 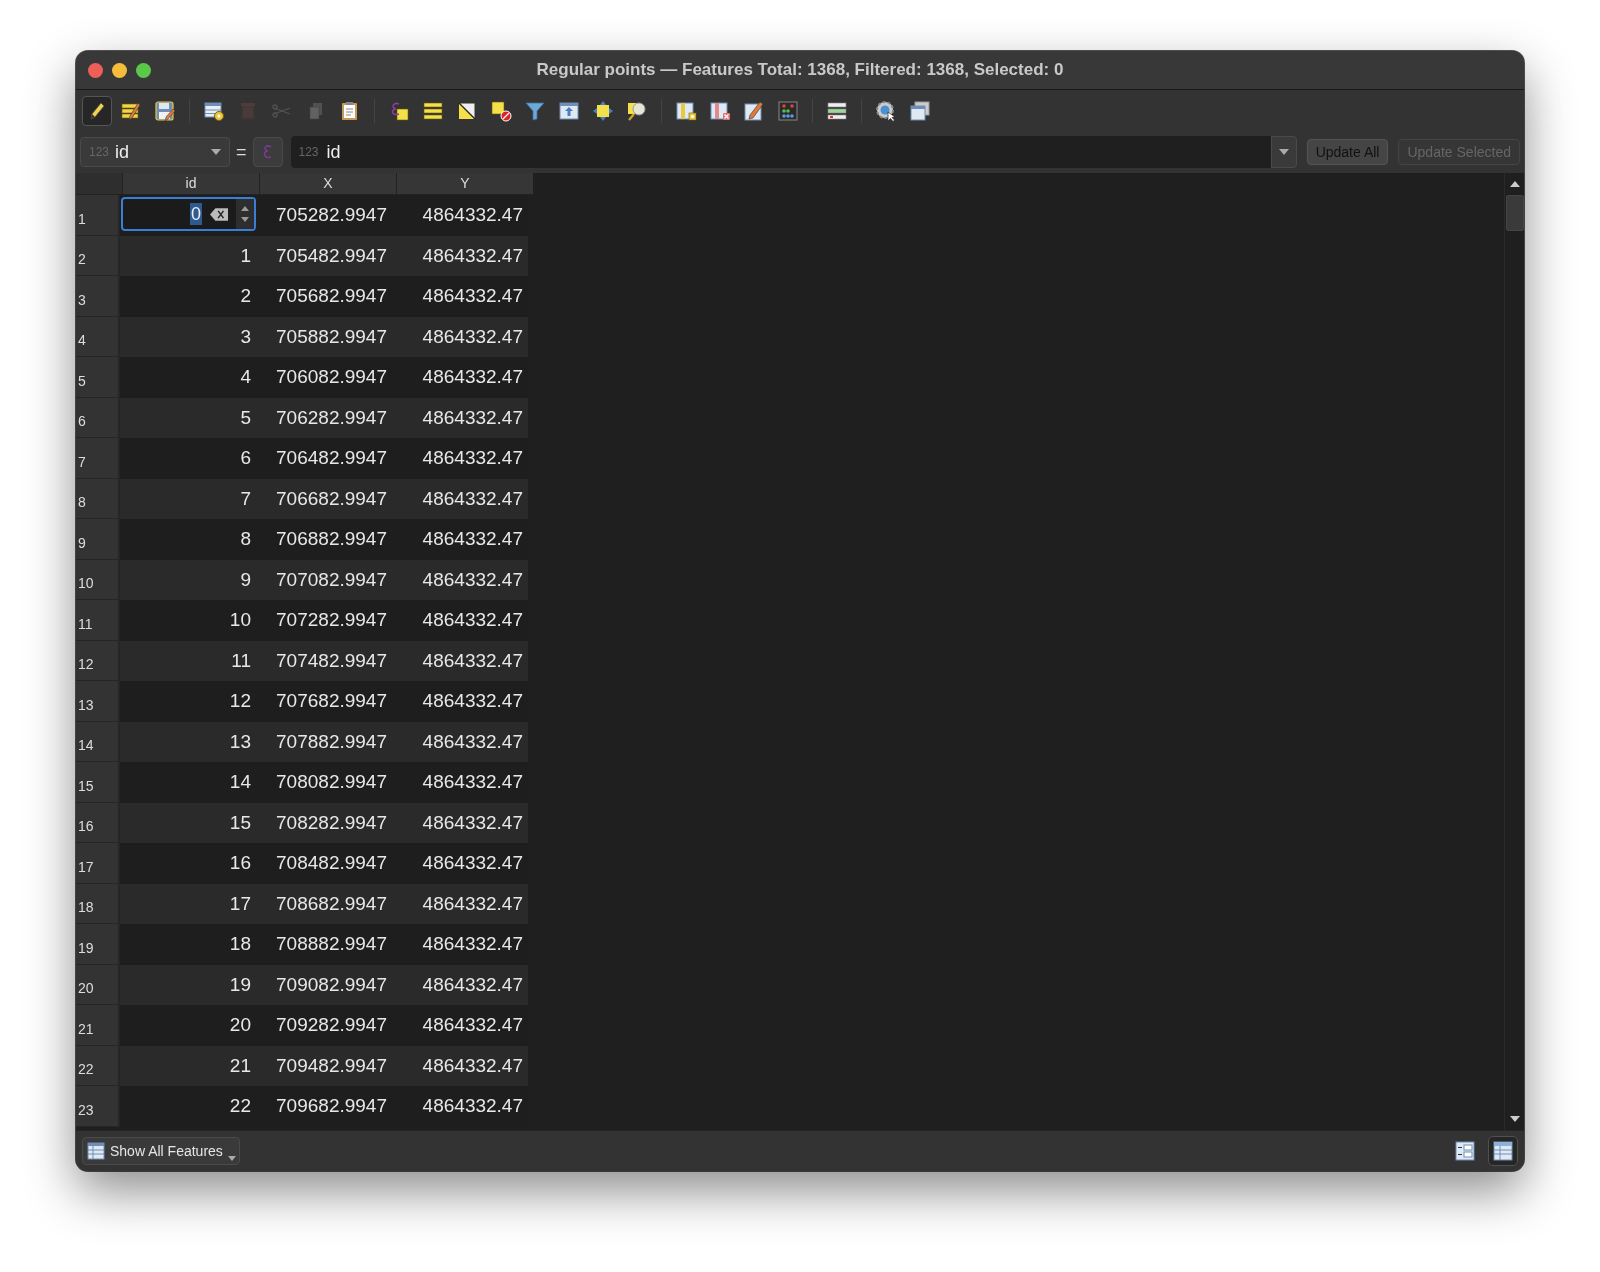 I want to click on scroll-up-icon, so click(x=1514, y=184).